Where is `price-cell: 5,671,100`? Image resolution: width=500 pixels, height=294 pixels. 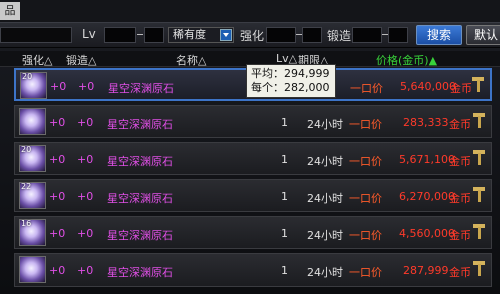 price-cell: 5,671,100 is located at coordinates (427, 159).